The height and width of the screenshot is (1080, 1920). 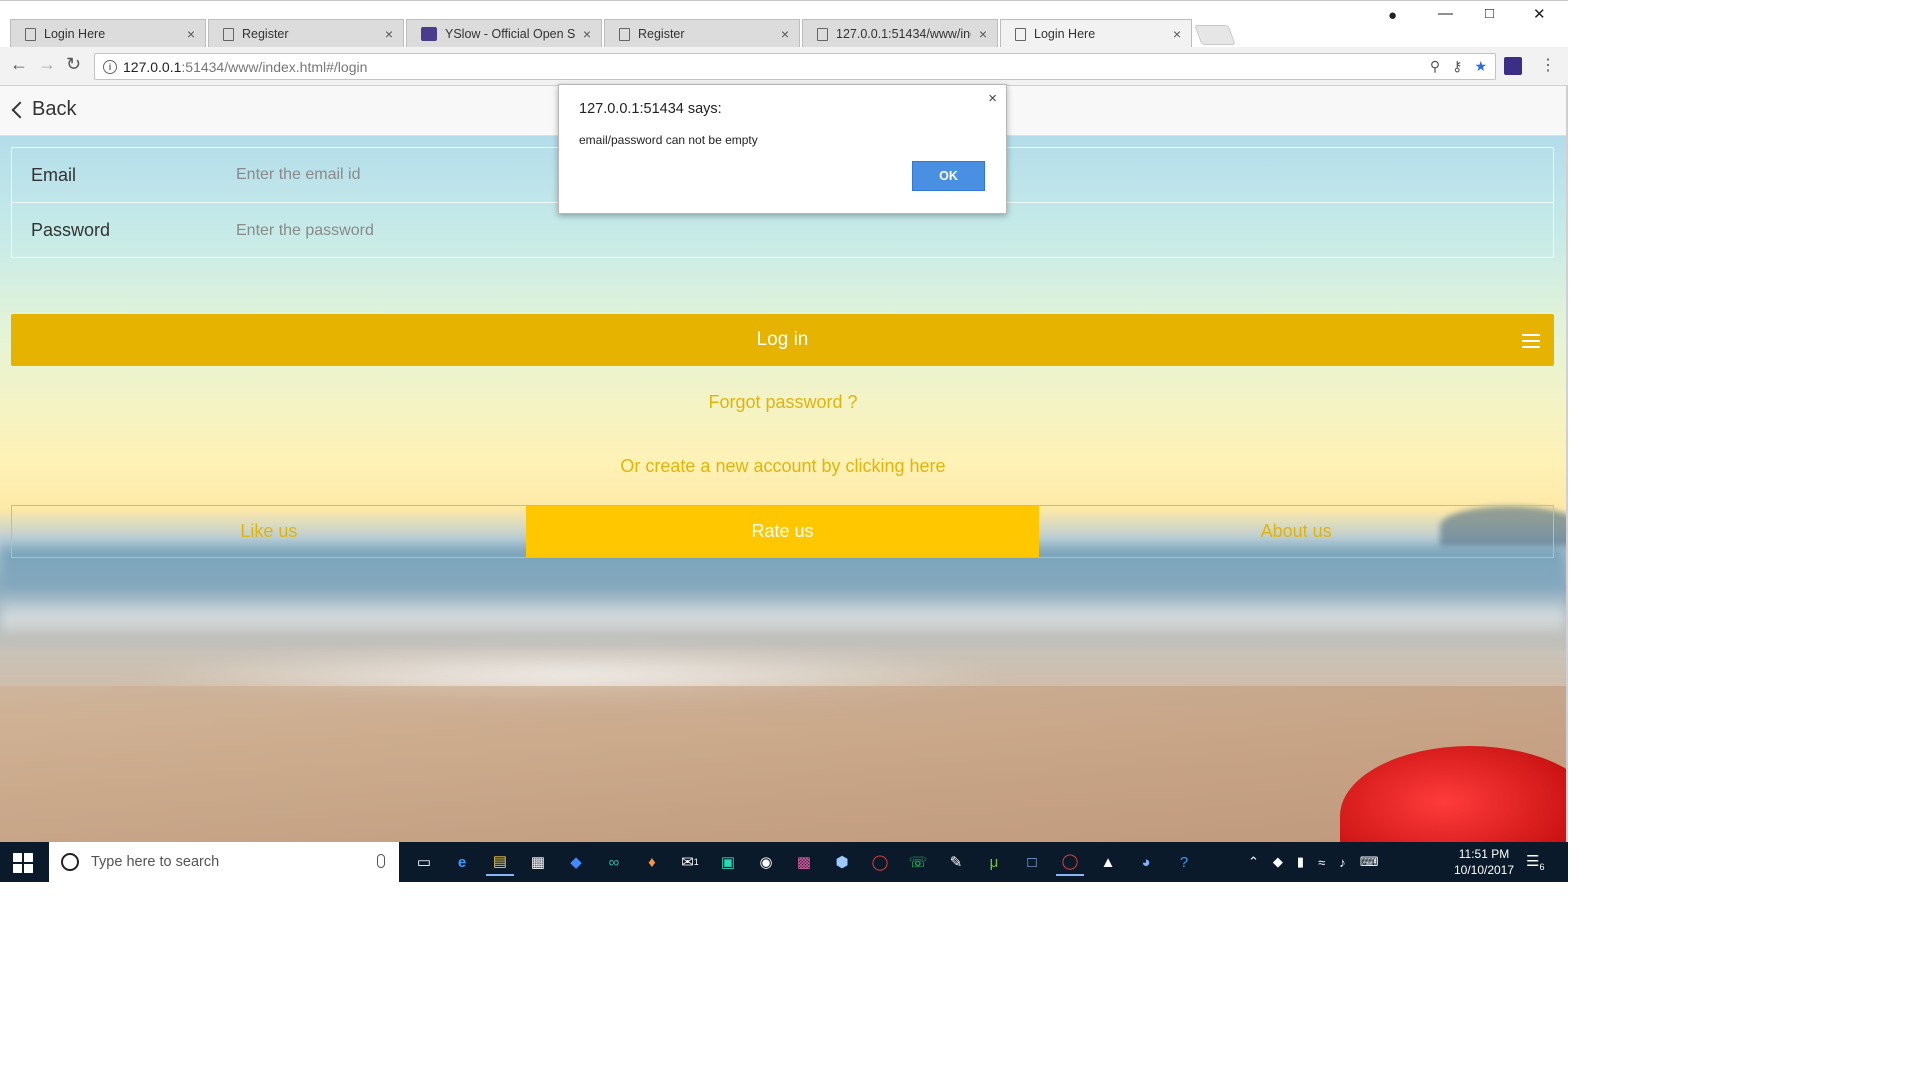 What do you see at coordinates (424, 862) in the screenshot?
I see `task-view-icon: ▭` at bounding box center [424, 862].